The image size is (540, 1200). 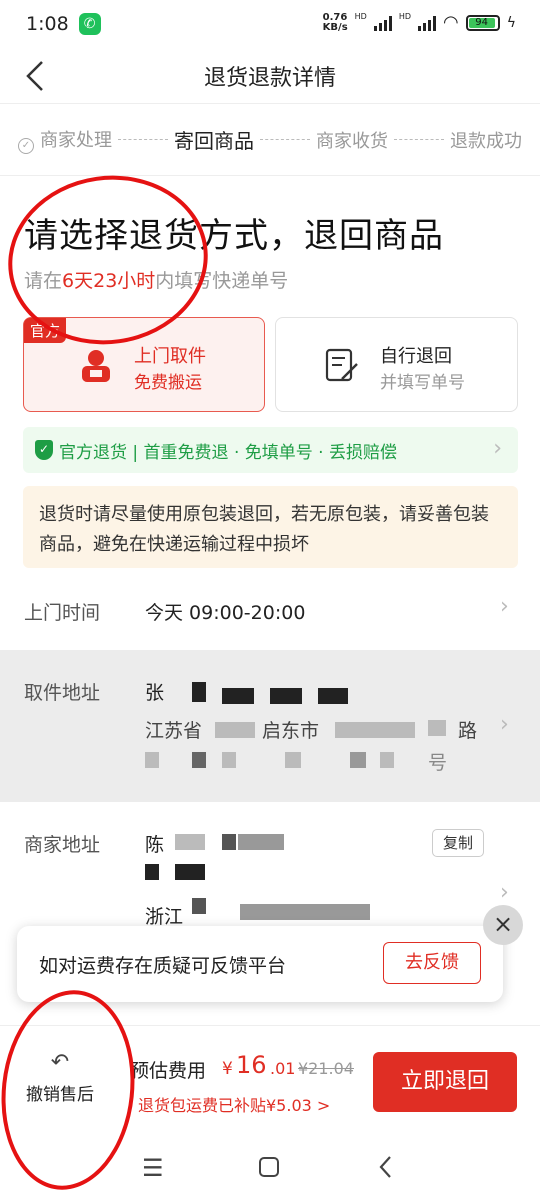 I want to click on pickup-title: 上门取件, so click(x=170, y=356).